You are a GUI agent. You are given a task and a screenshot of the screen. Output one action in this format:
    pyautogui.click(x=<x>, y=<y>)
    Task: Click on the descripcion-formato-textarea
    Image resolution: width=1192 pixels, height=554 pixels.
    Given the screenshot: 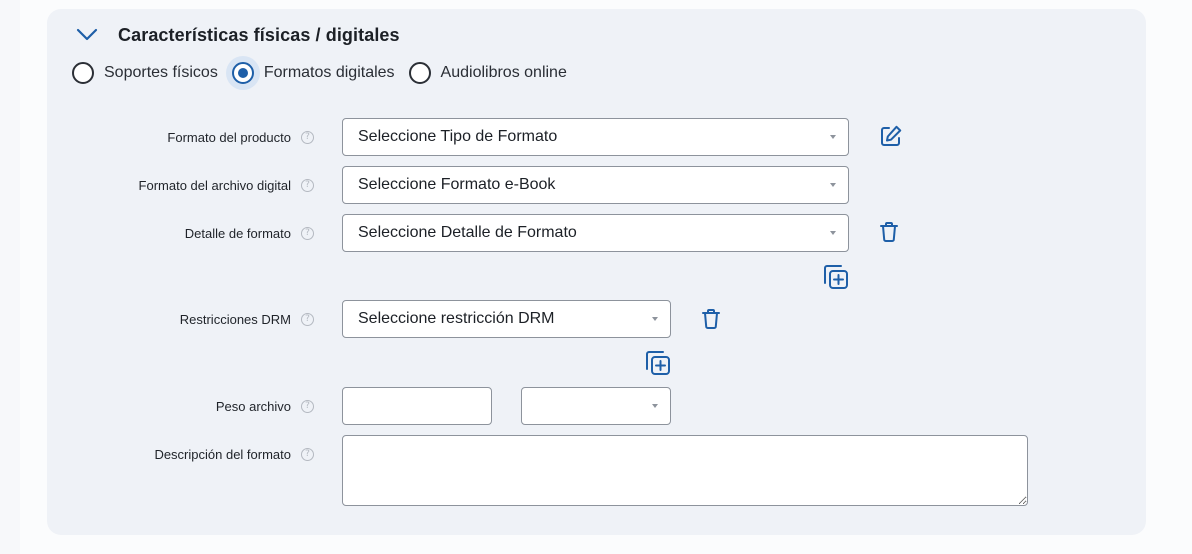 What is the action you would take?
    pyautogui.click(x=685, y=470)
    